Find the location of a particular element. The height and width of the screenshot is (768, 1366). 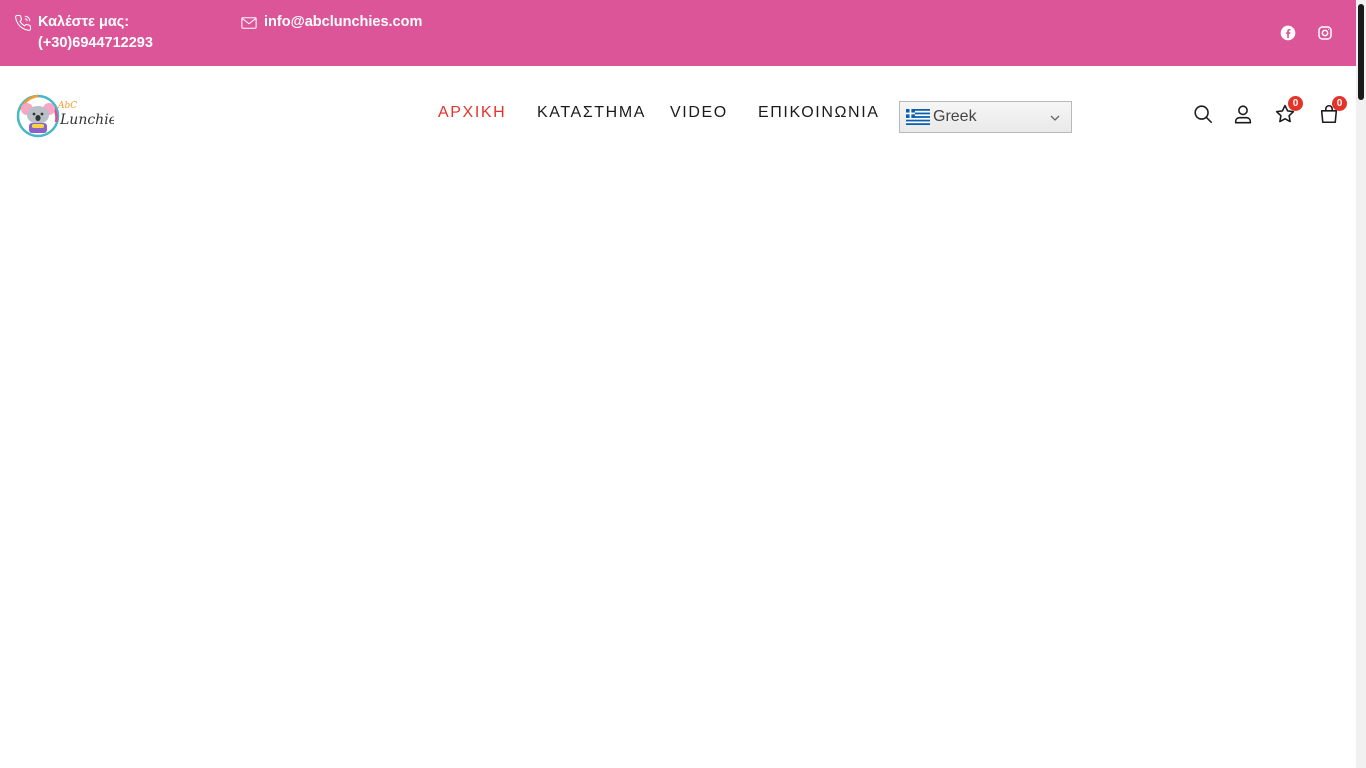

phone-contact: Καλέστε μας: (+30)6944712293 is located at coordinates (83, 33).